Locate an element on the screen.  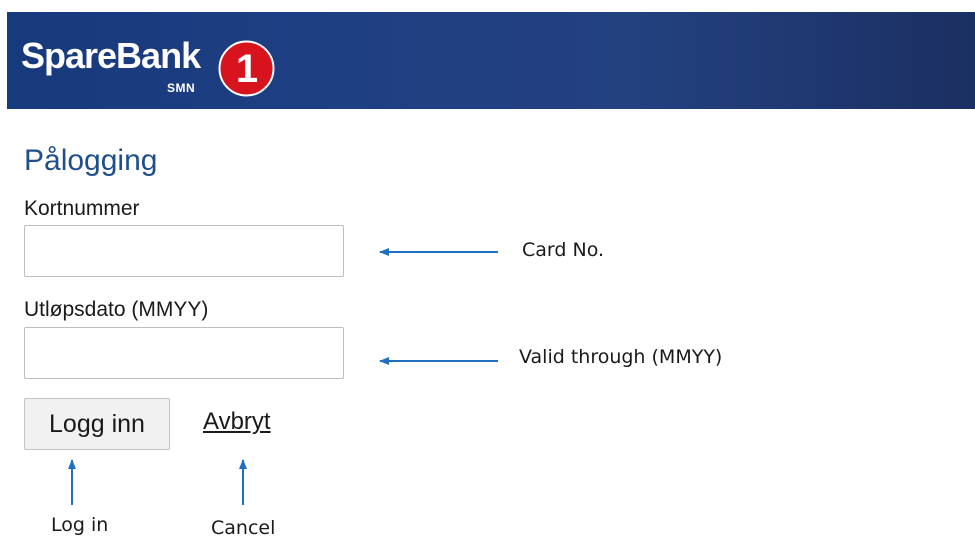
logo-digit: 1 is located at coordinates (247, 69).